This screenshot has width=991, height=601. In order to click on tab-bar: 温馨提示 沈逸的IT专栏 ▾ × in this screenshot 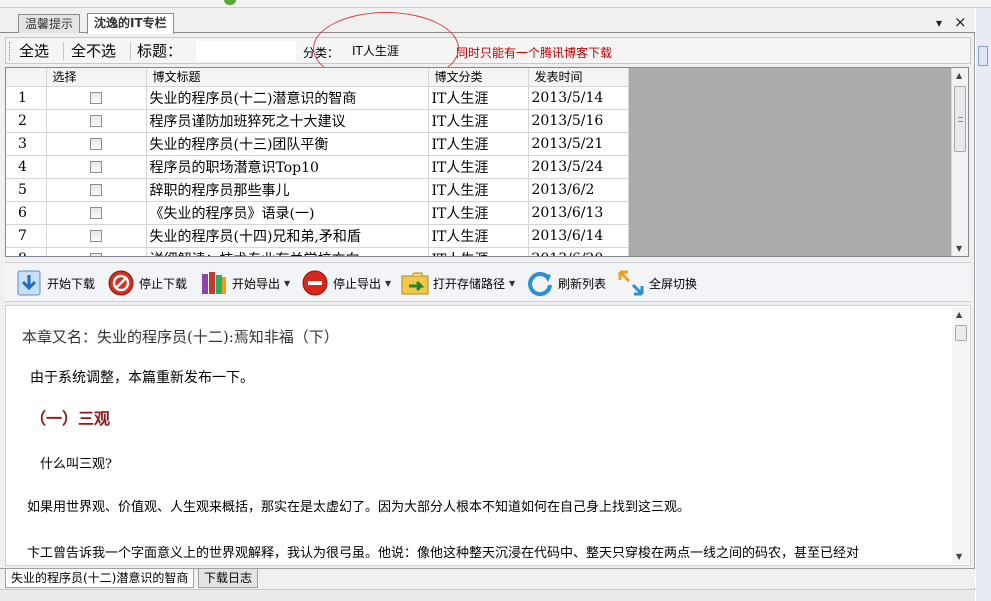, I will do `click(487, 21)`.